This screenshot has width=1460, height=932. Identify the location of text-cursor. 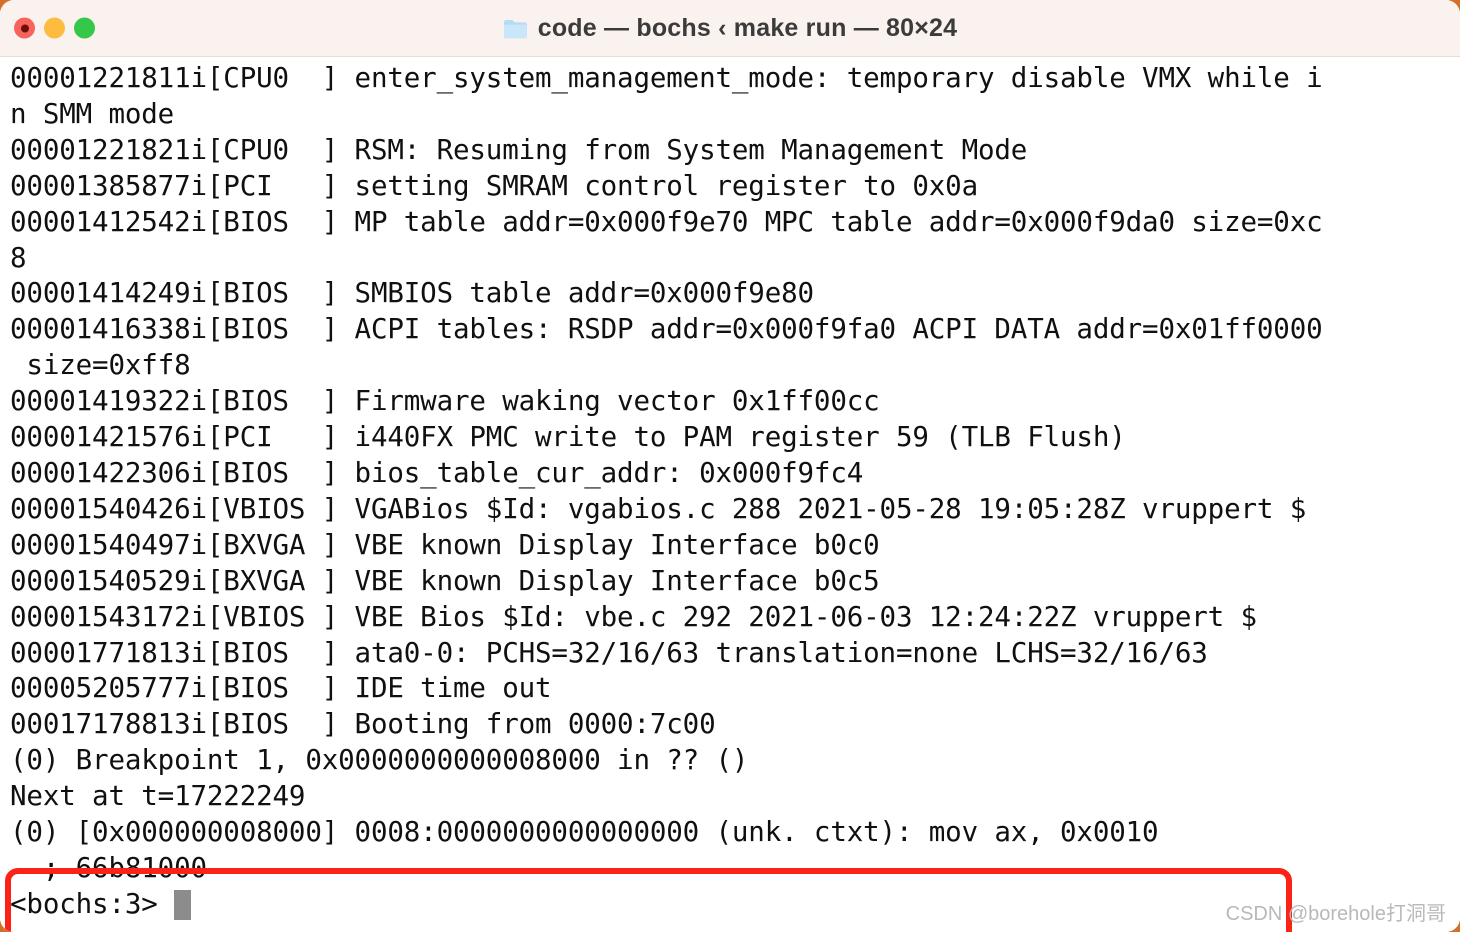
(182, 904).